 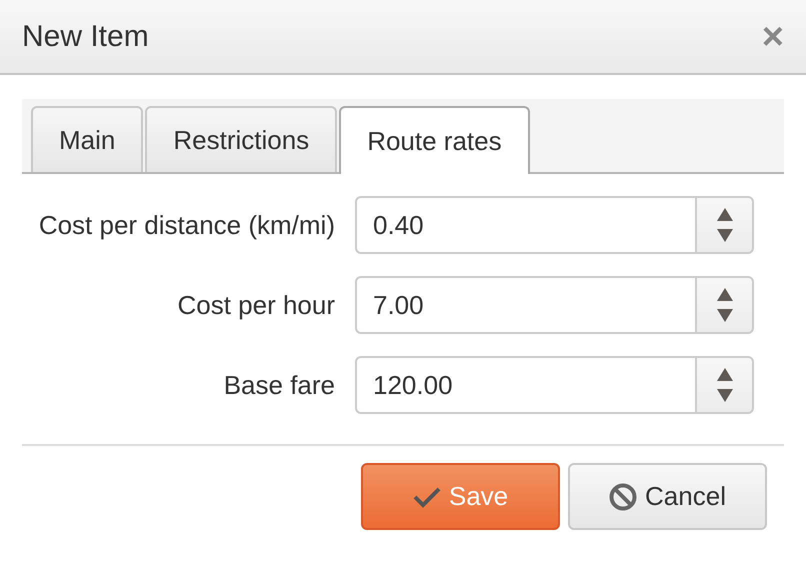 I want to click on tab: Main, so click(x=87, y=139).